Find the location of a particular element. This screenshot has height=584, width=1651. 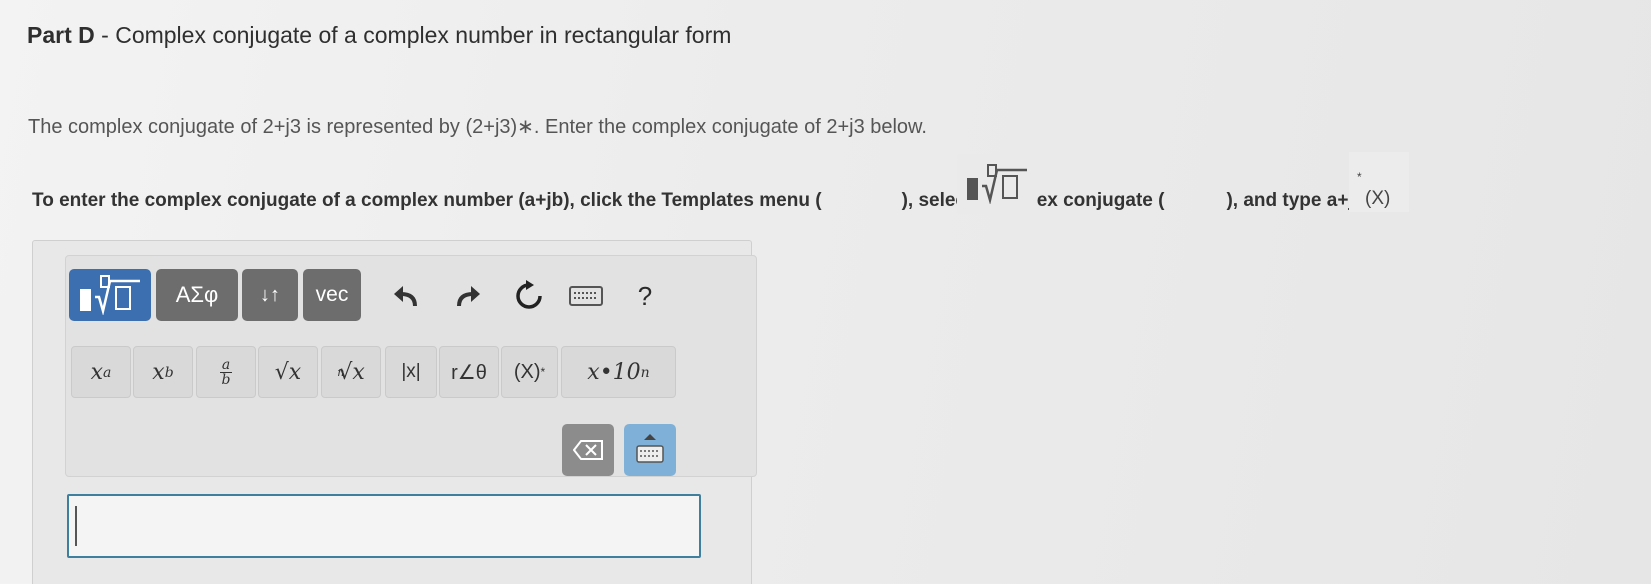

templates-menu-icon is located at coordinates (997, 184).